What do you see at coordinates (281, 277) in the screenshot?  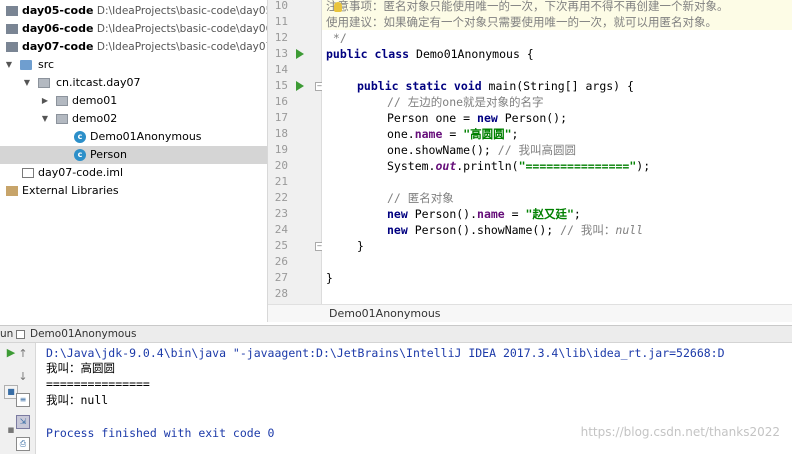 I see `line-number: 27` at bounding box center [281, 277].